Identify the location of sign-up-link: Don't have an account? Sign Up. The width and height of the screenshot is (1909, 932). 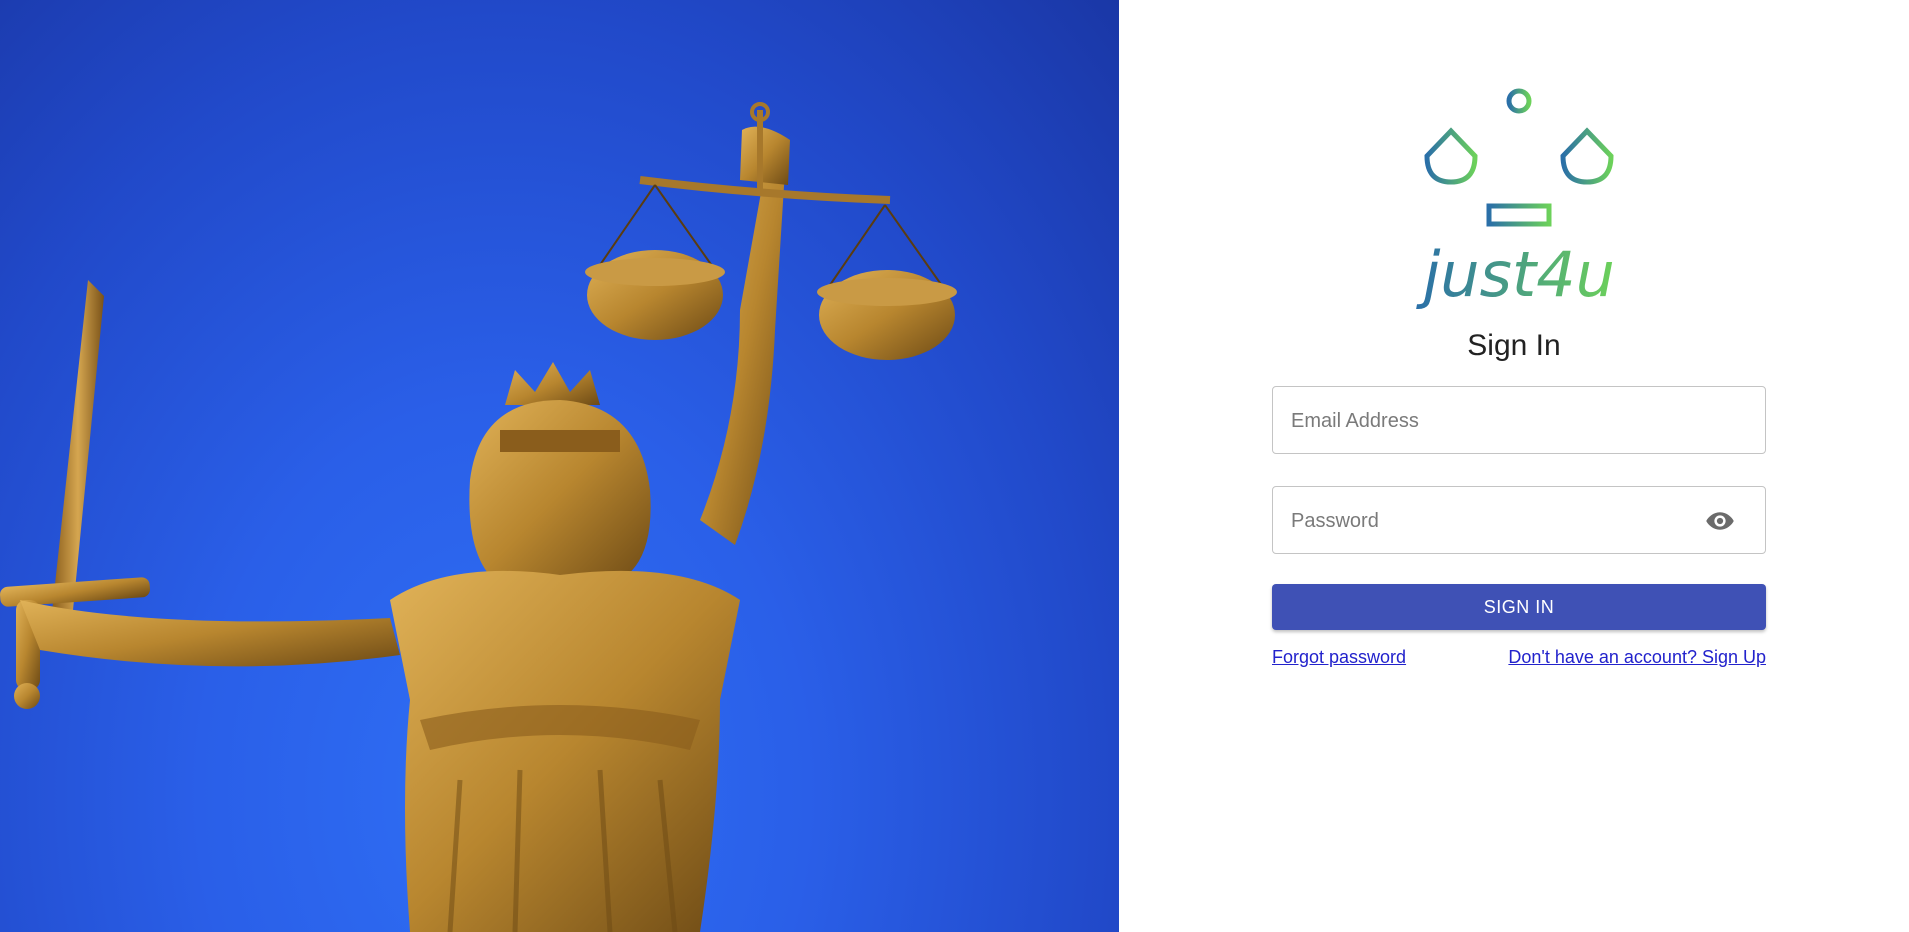
(1637, 657).